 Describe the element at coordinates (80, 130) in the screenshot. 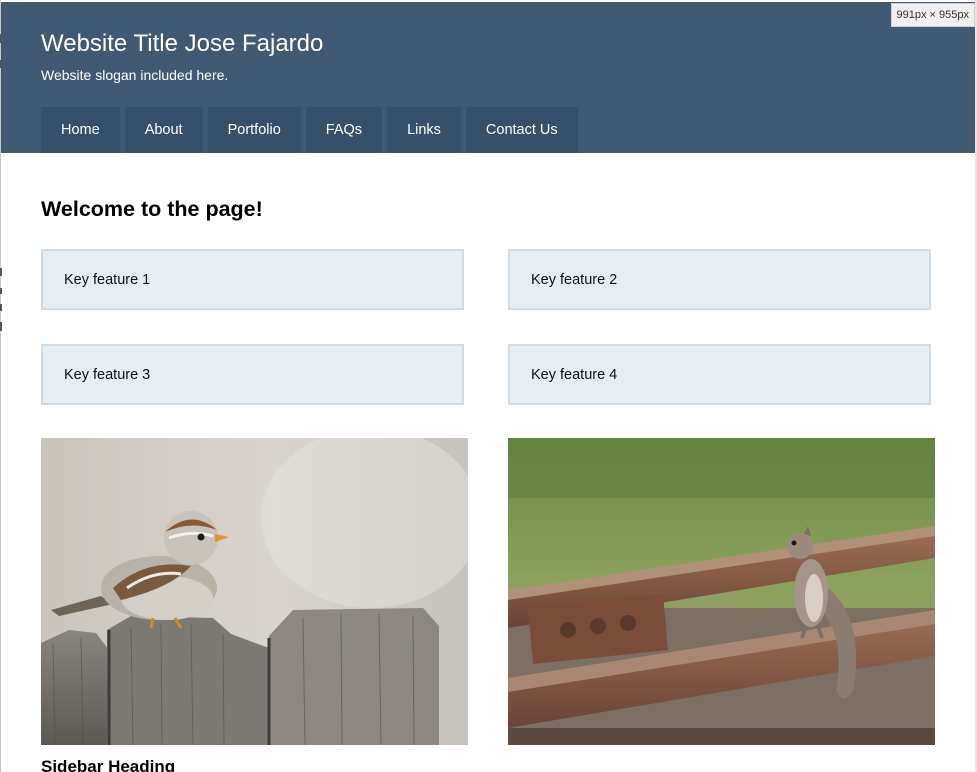

I see `nav-item-home: Home` at that location.